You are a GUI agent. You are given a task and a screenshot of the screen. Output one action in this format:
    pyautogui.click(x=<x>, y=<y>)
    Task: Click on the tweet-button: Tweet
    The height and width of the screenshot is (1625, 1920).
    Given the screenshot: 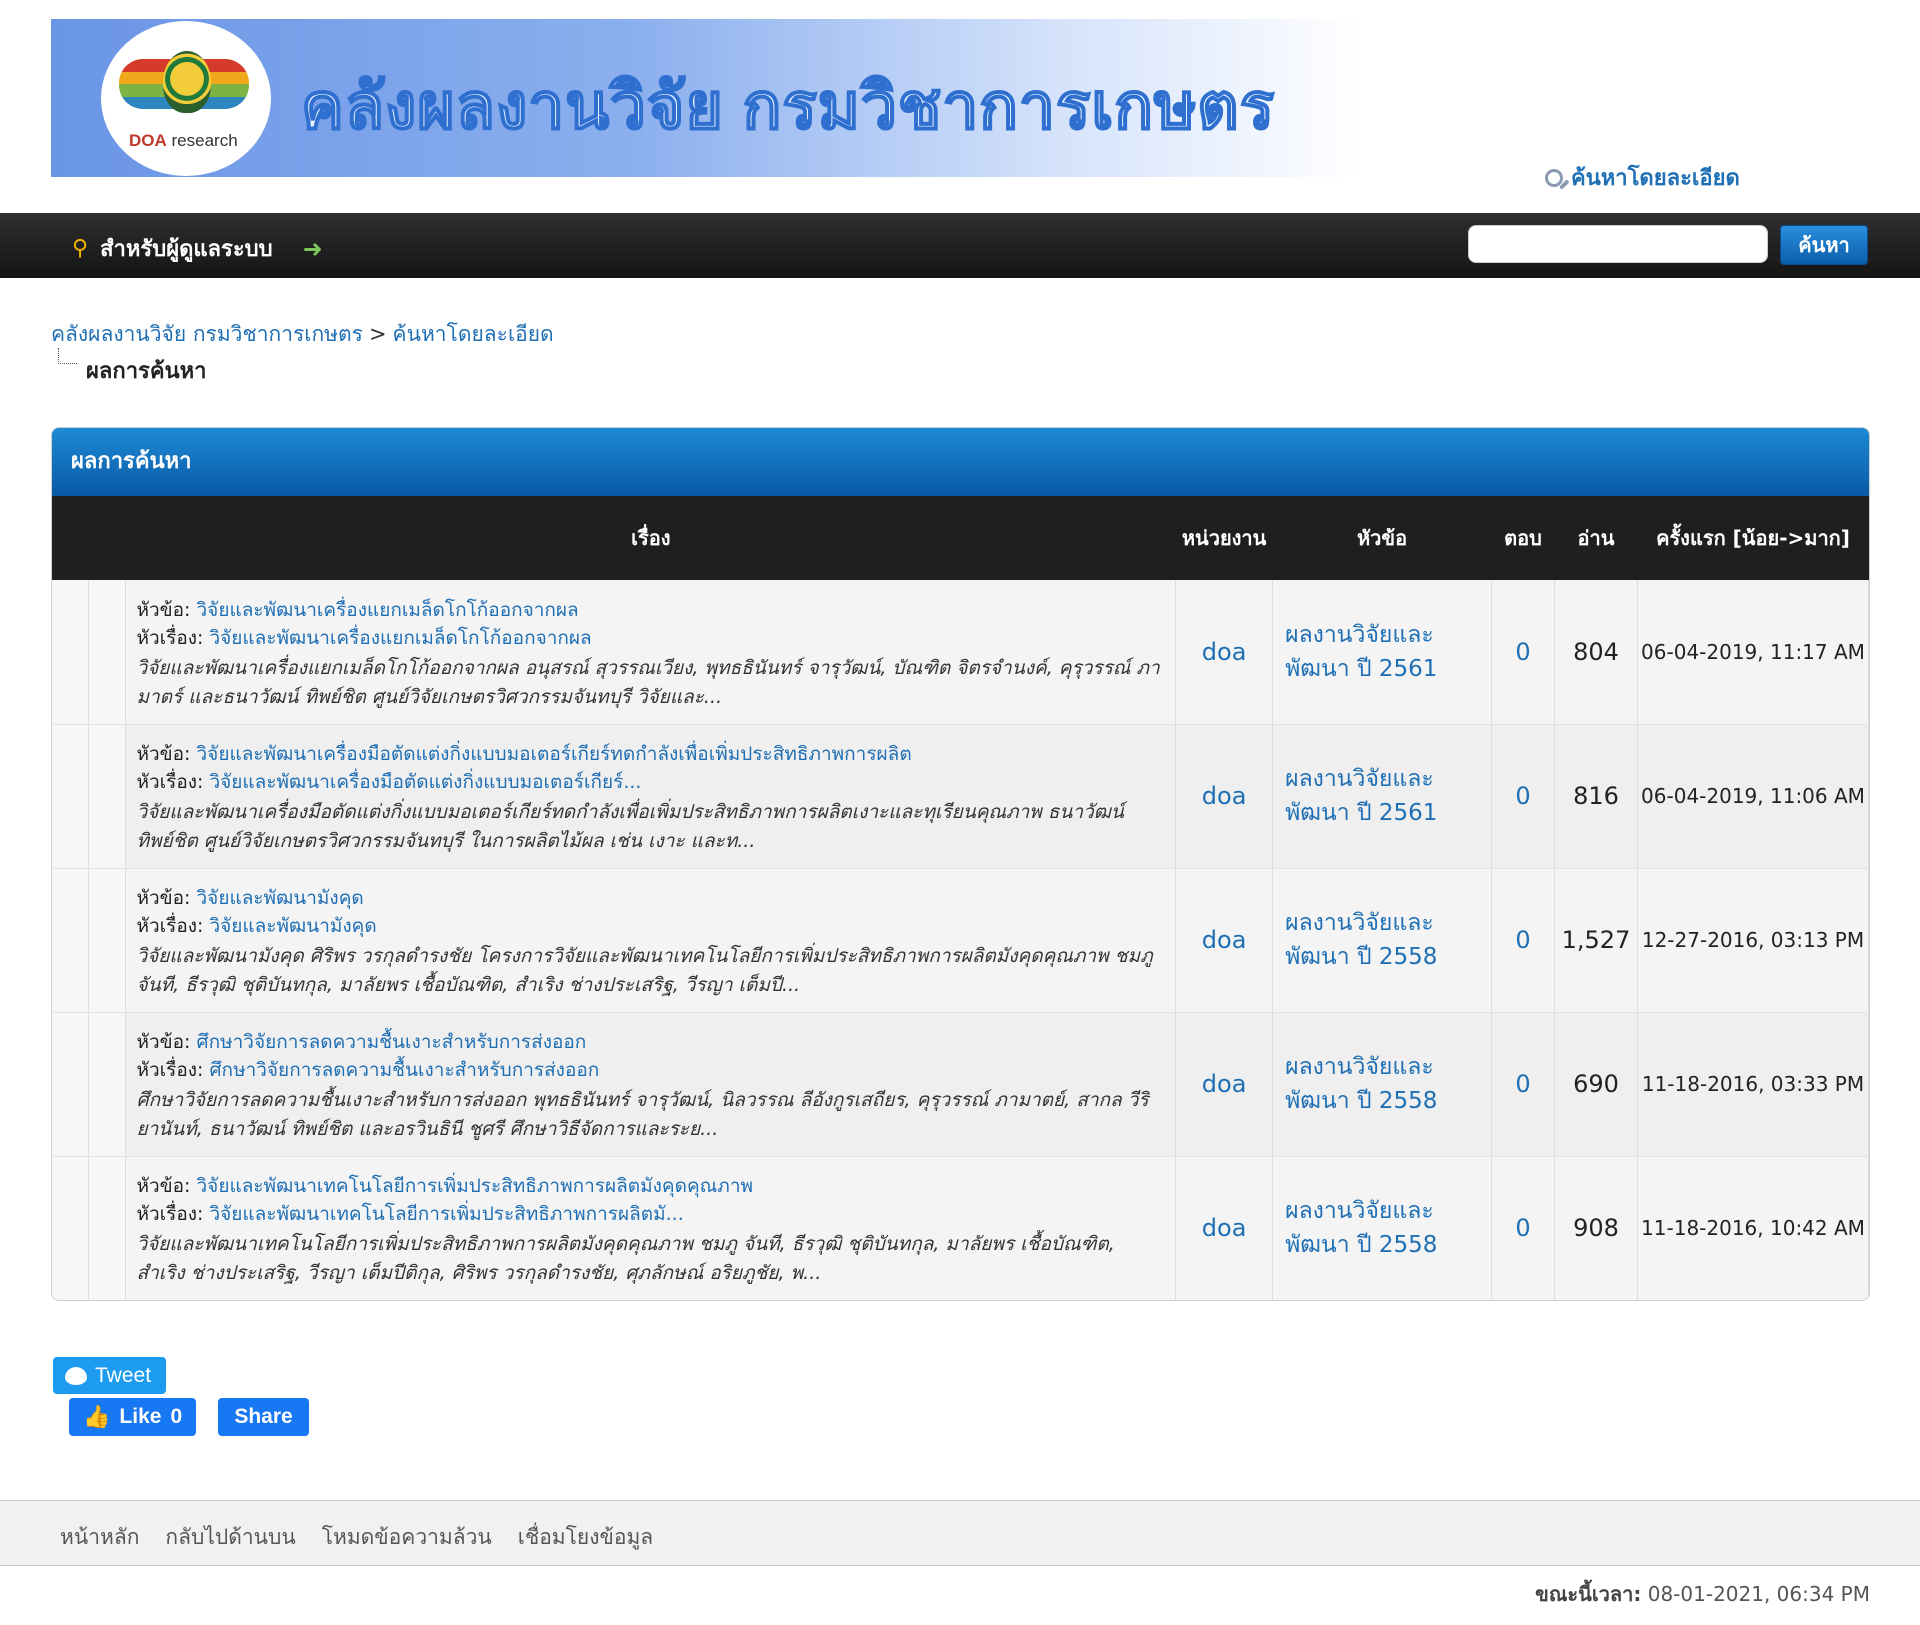 What is the action you would take?
    pyautogui.click(x=109, y=1375)
    